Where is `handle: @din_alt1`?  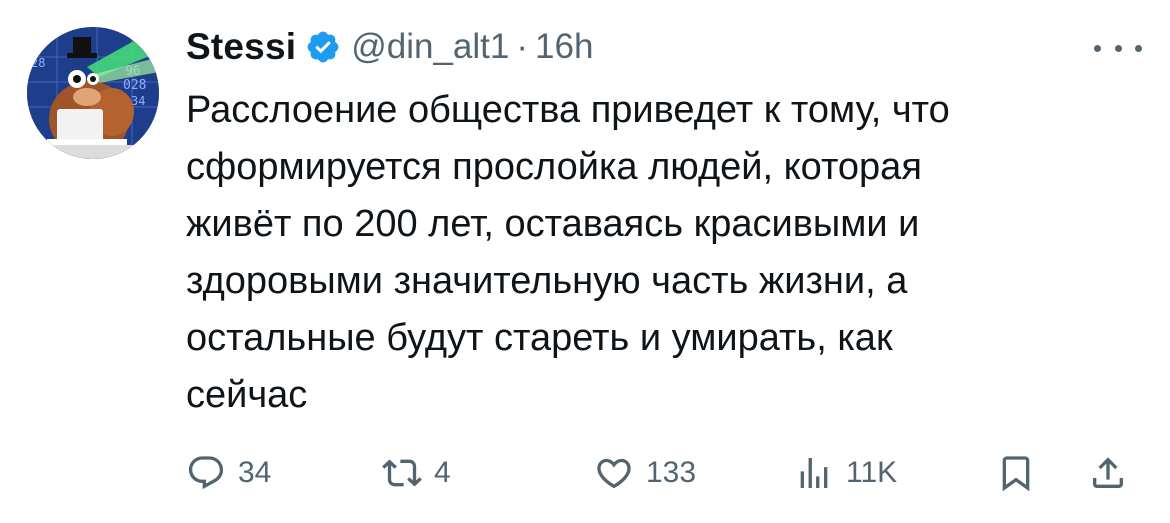 handle: @din_alt1 is located at coordinates (430, 47).